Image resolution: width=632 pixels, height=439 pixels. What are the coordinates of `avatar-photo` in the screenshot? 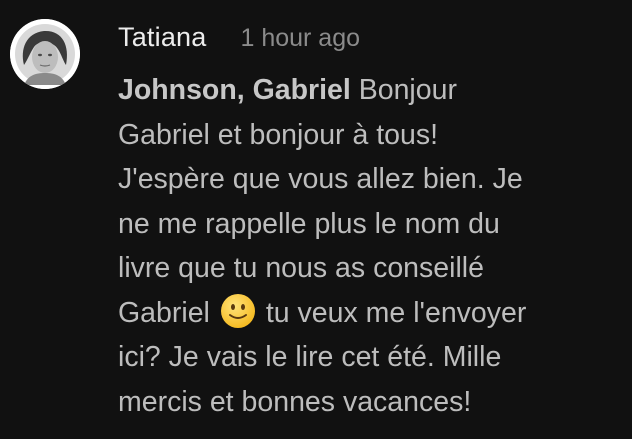 It's located at (45, 54).